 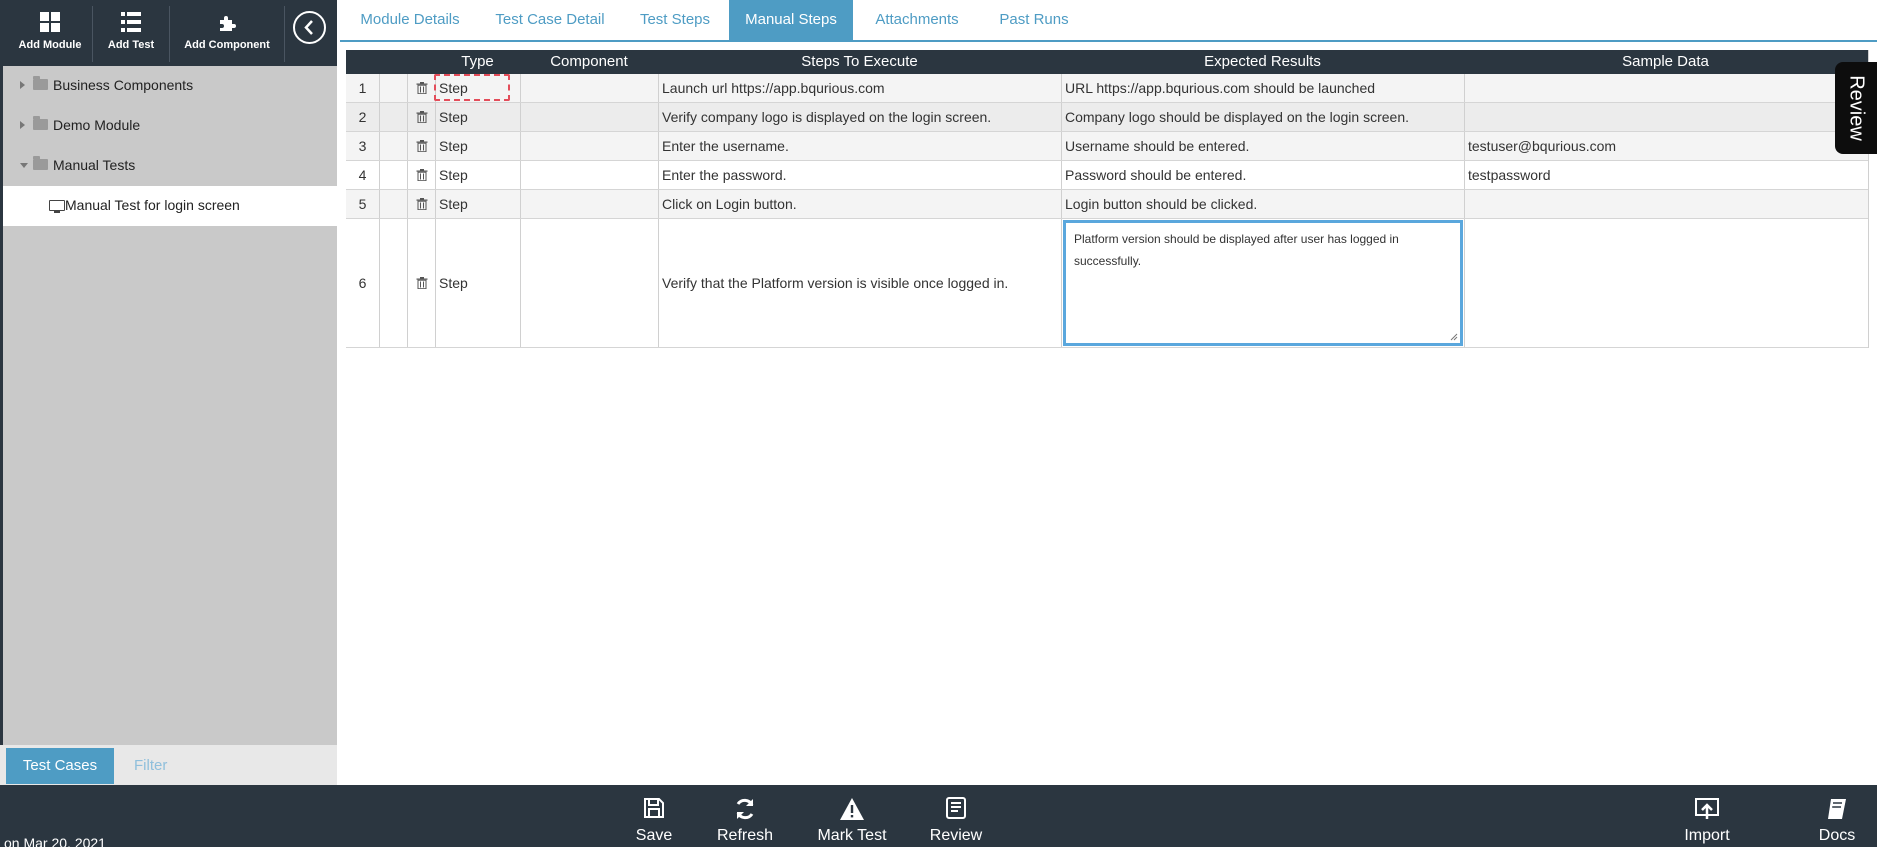 I want to click on save-icon, so click(x=654, y=809).